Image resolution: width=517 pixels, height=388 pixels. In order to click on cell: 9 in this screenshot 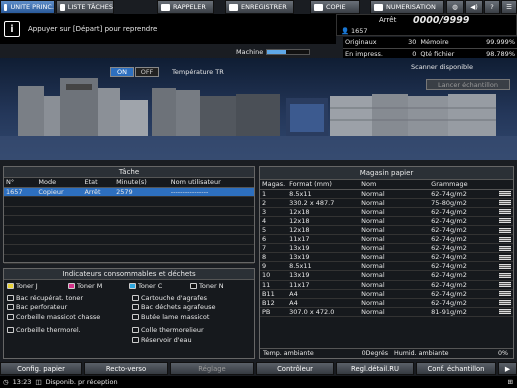, I will do `click(274, 266)`.